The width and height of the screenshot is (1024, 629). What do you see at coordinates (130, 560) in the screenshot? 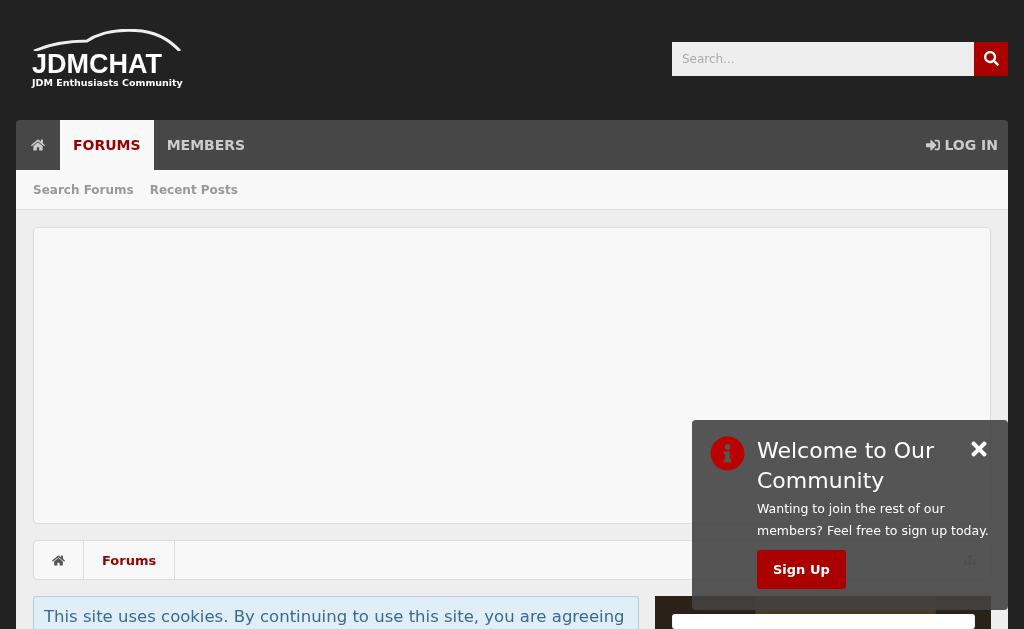
I see `breadcrumb-link: Forums` at bounding box center [130, 560].